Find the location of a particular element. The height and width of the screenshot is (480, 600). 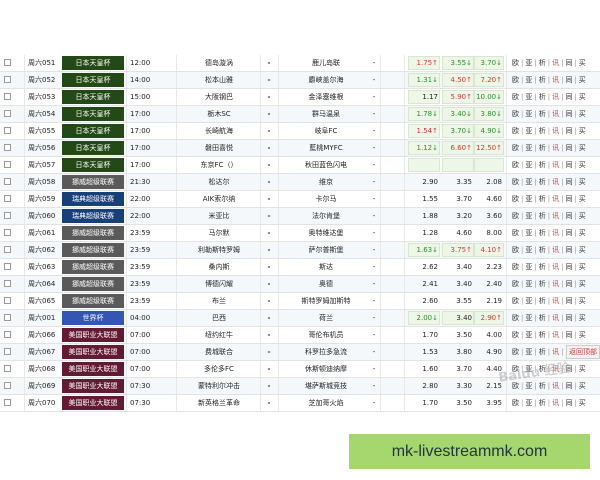

home-team: 松达尔 is located at coordinates (219, 182).